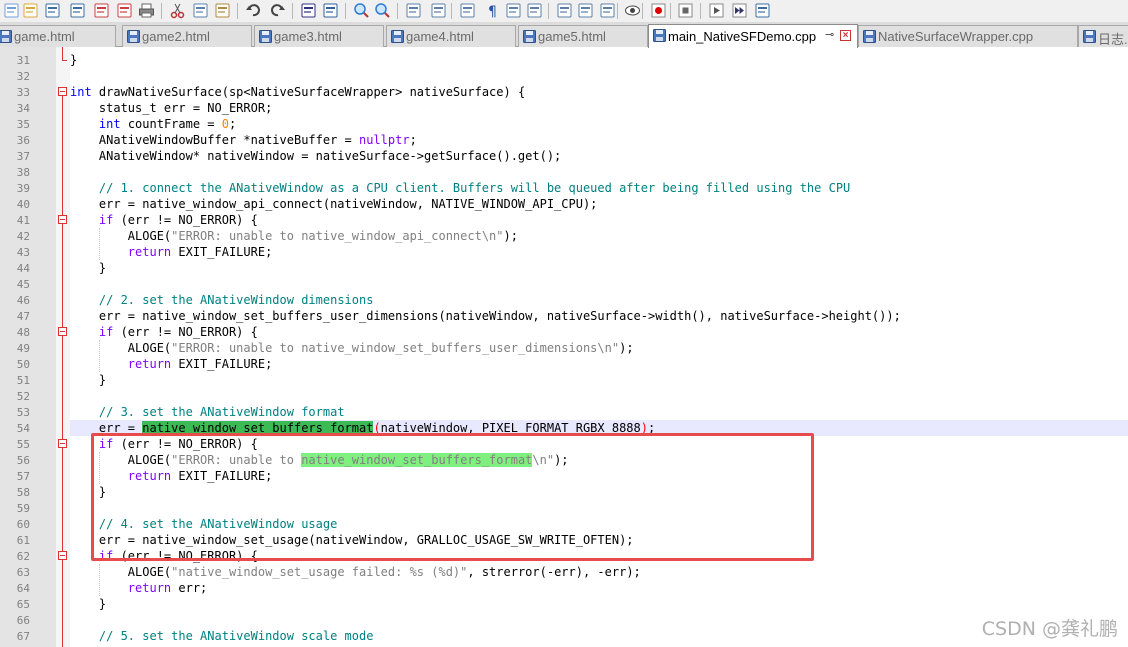  What do you see at coordinates (58, 36) in the screenshot?
I see `tab-game-html: game.html` at bounding box center [58, 36].